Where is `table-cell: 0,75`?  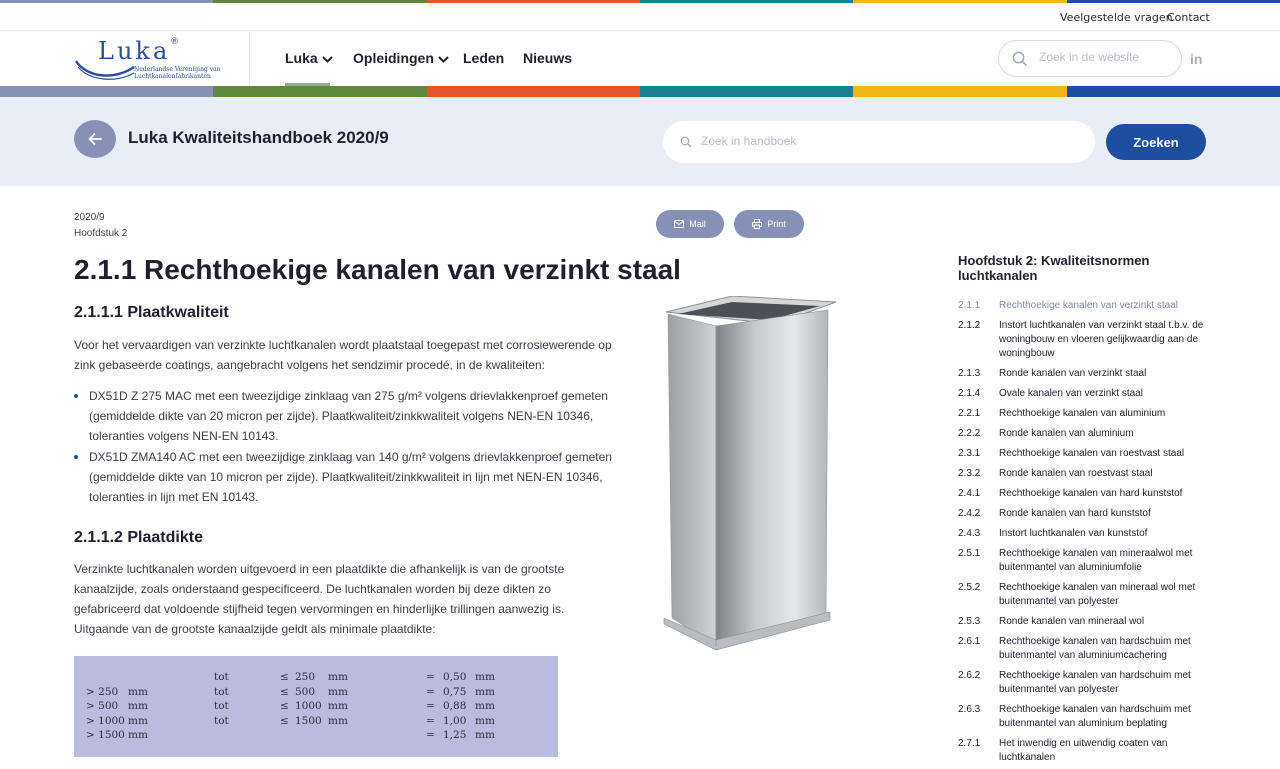
table-cell: 0,75 is located at coordinates (455, 691).